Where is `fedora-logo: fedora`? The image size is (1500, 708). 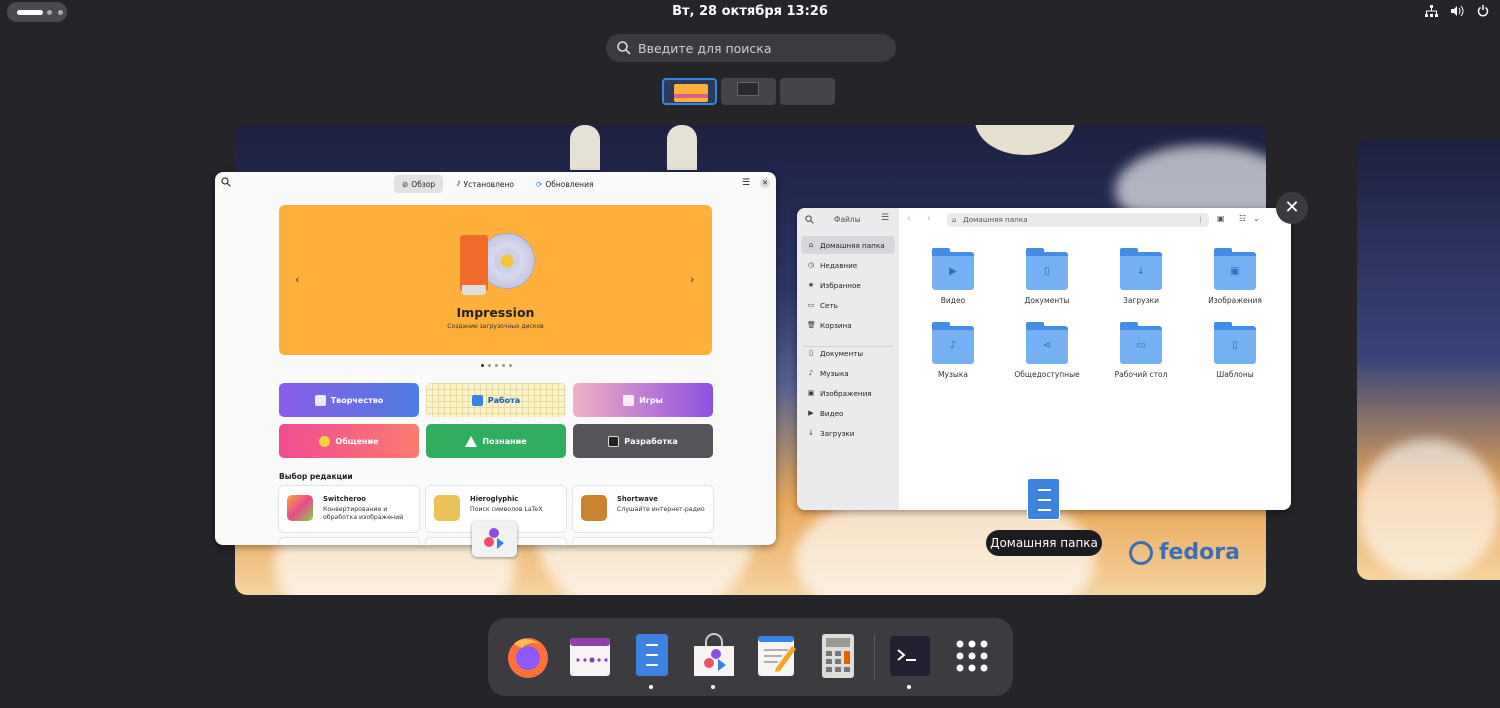 fedora-logo: fedora is located at coordinates (1184, 552).